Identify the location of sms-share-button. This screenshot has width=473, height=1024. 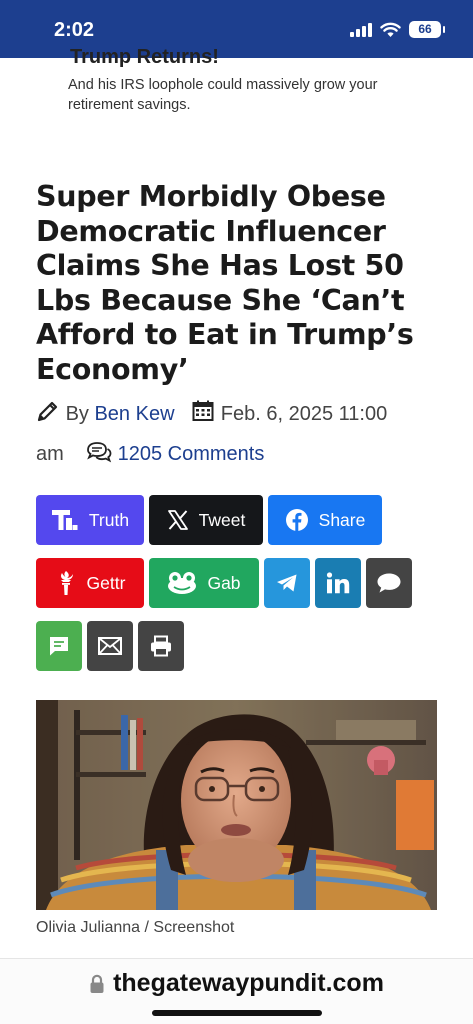
(59, 646).